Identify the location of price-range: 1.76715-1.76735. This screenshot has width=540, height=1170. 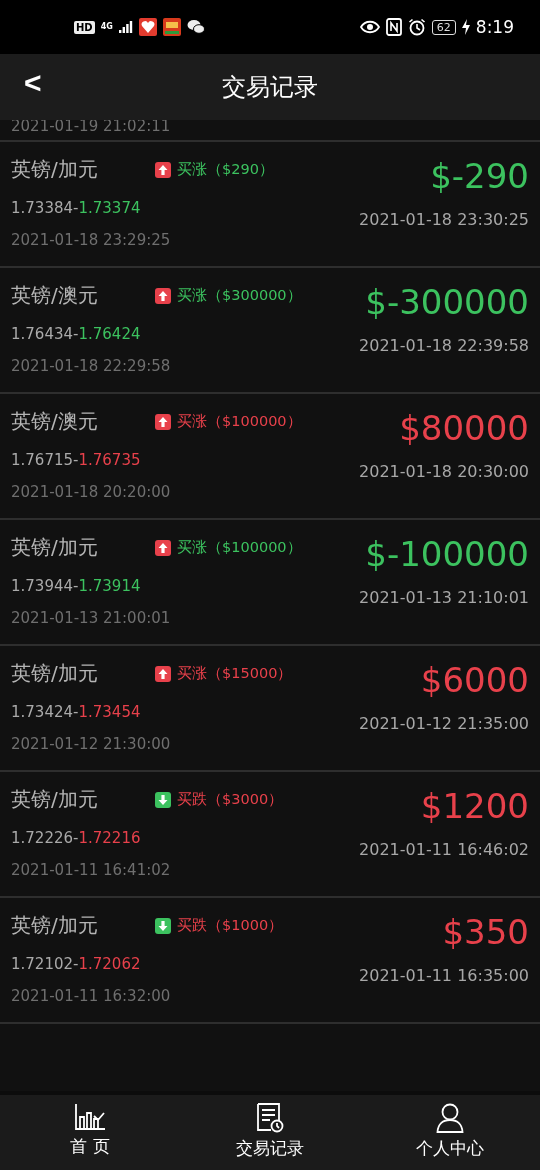
(76, 460).